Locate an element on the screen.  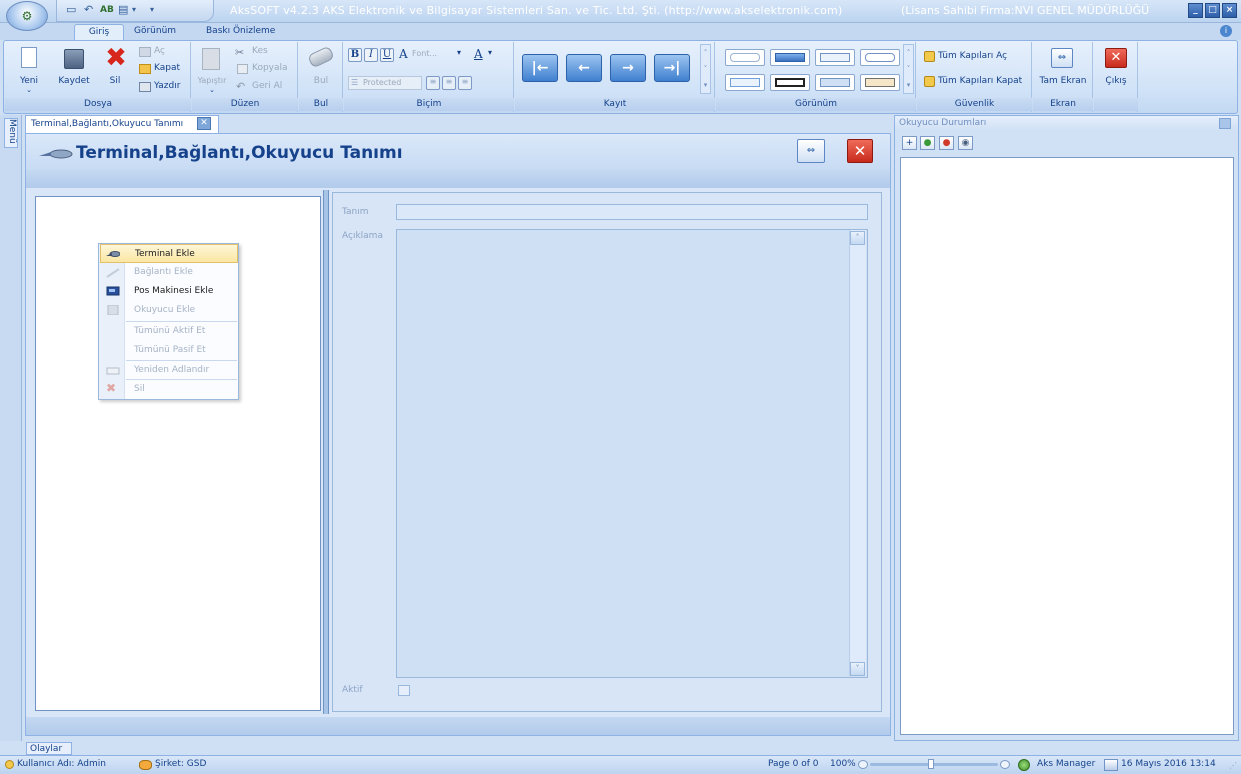
menu-item-okuyucu-ekle: Okuyucu Ekle is located at coordinates (169, 310).